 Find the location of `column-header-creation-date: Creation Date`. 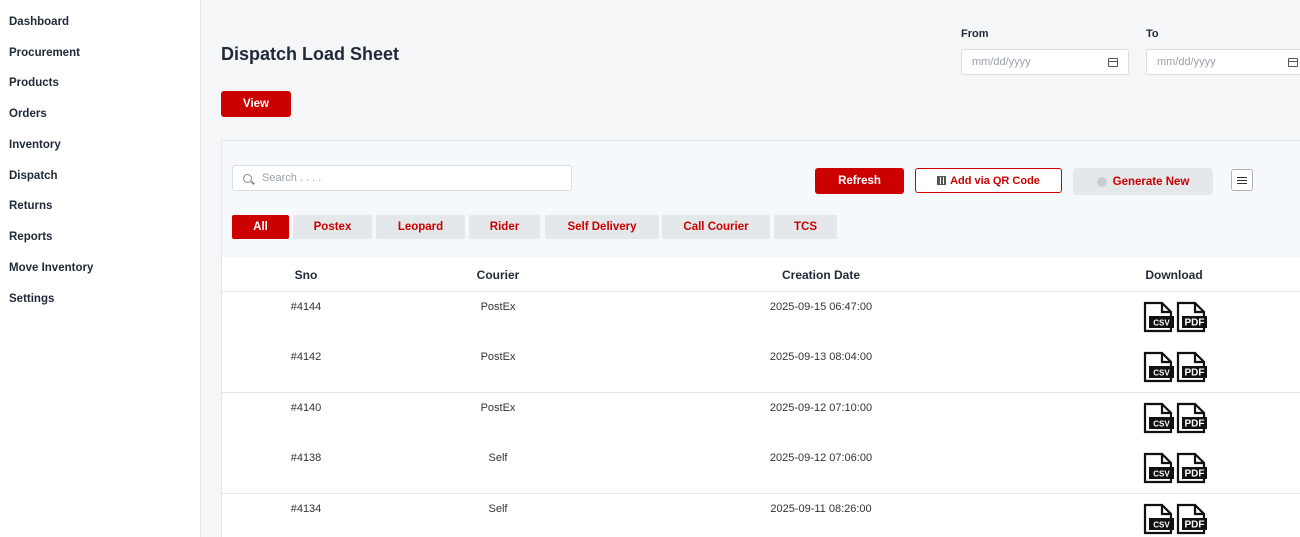

column-header-creation-date: Creation Date is located at coordinates (821, 275).